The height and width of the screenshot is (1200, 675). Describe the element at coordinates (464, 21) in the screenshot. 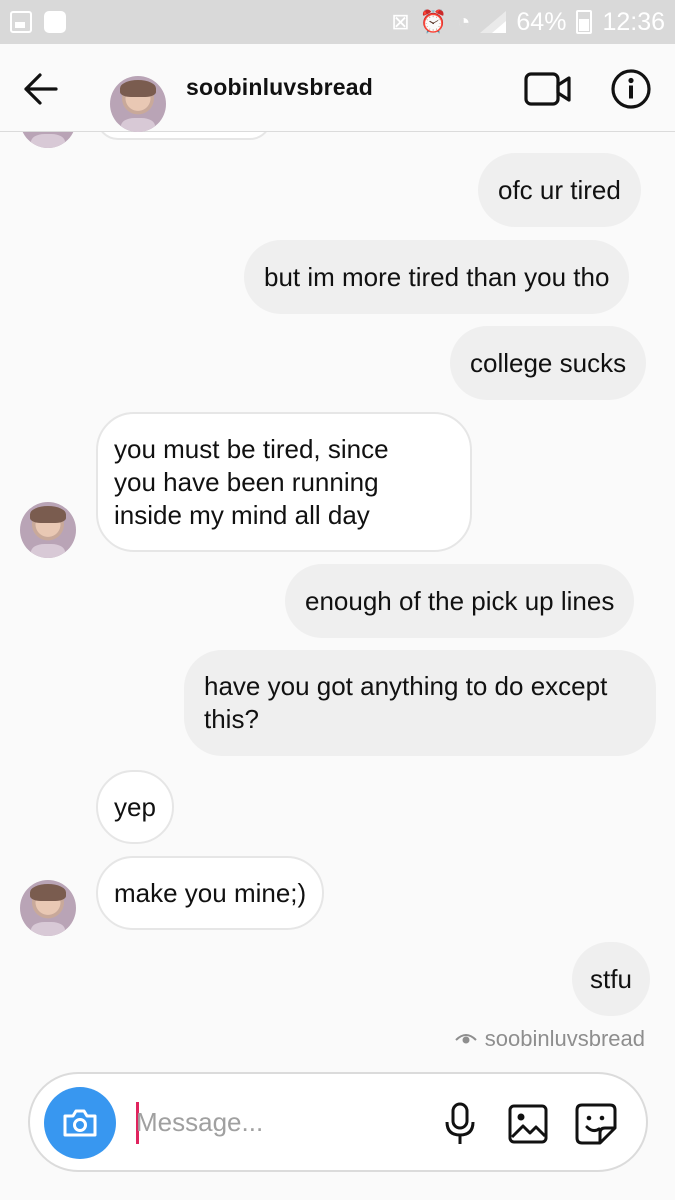

I see `wifi-icon: ◔` at that location.